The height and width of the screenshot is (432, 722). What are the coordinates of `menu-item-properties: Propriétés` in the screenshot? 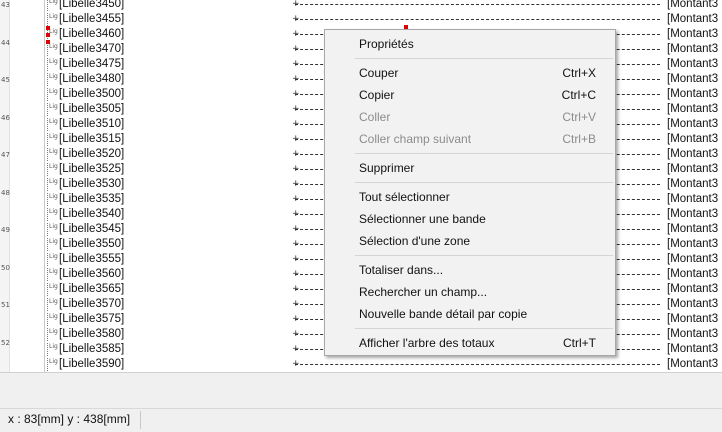 It's located at (470, 44).